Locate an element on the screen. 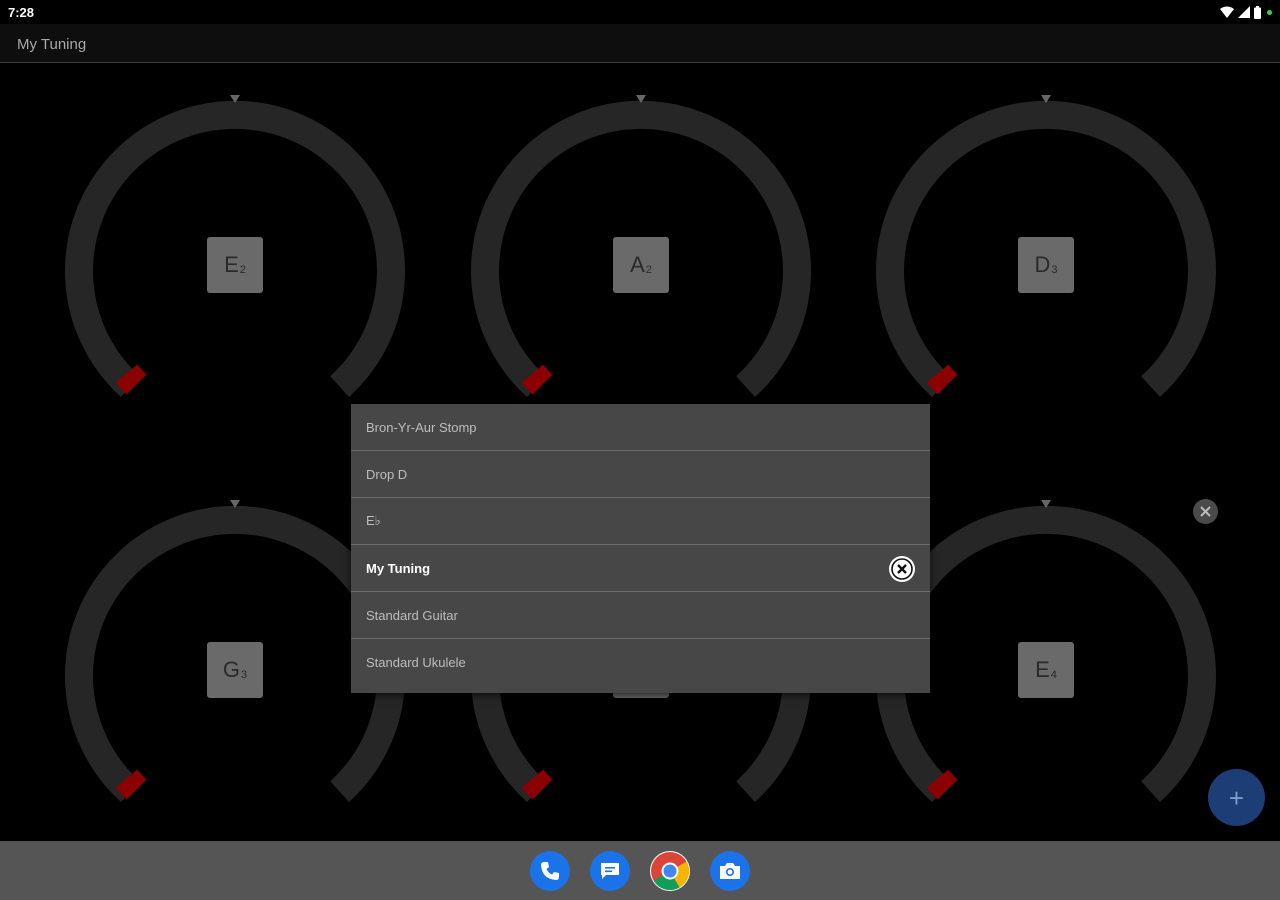  signal-icon is located at coordinates (1244, 12).